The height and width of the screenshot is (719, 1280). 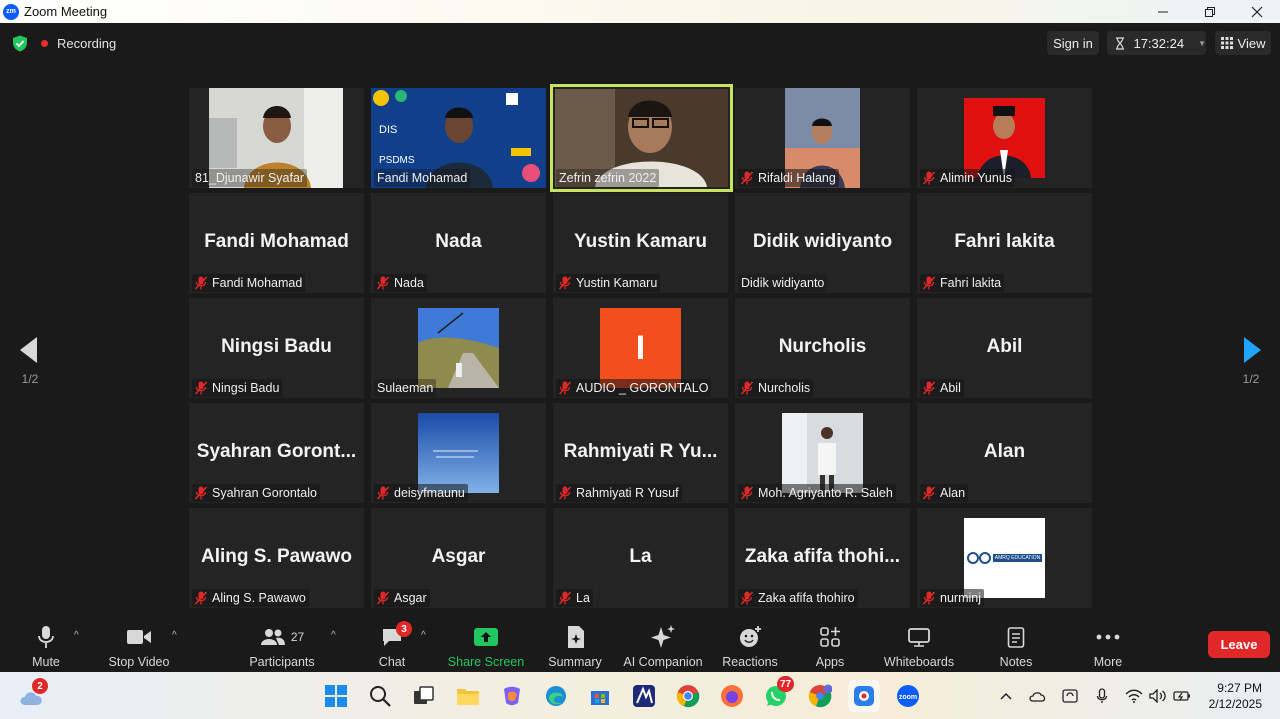 What do you see at coordinates (1243, 43) in the screenshot?
I see `view-button: View` at bounding box center [1243, 43].